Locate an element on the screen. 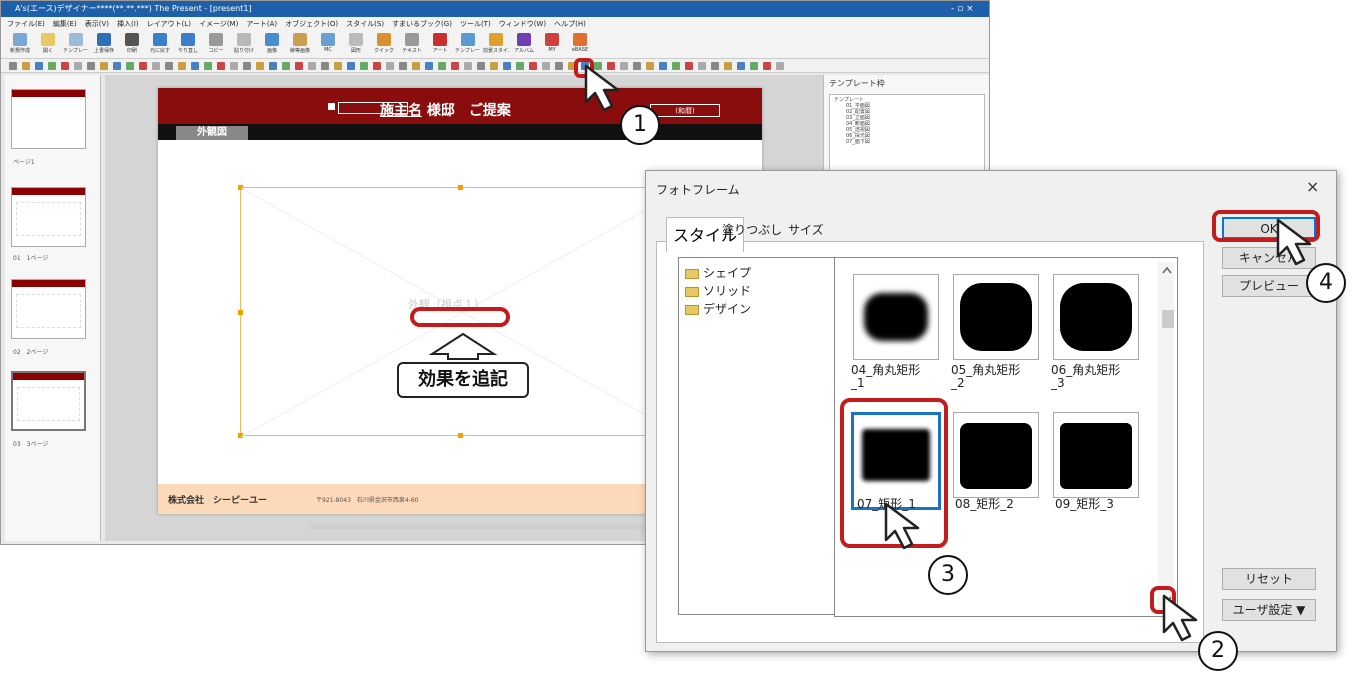 Image resolution: width=1360 pixels, height=673 pixels. slide-title: 施主名 様邸 ご提案 is located at coordinates (445, 110).